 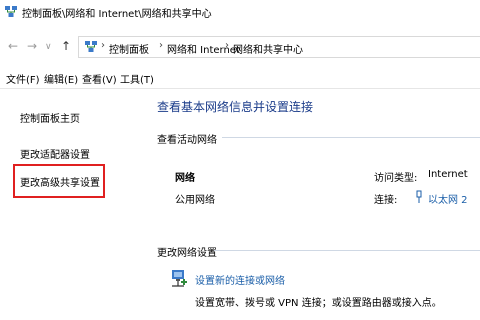 I want to click on menu-tools: 工具(T), so click(x=137, y=78).